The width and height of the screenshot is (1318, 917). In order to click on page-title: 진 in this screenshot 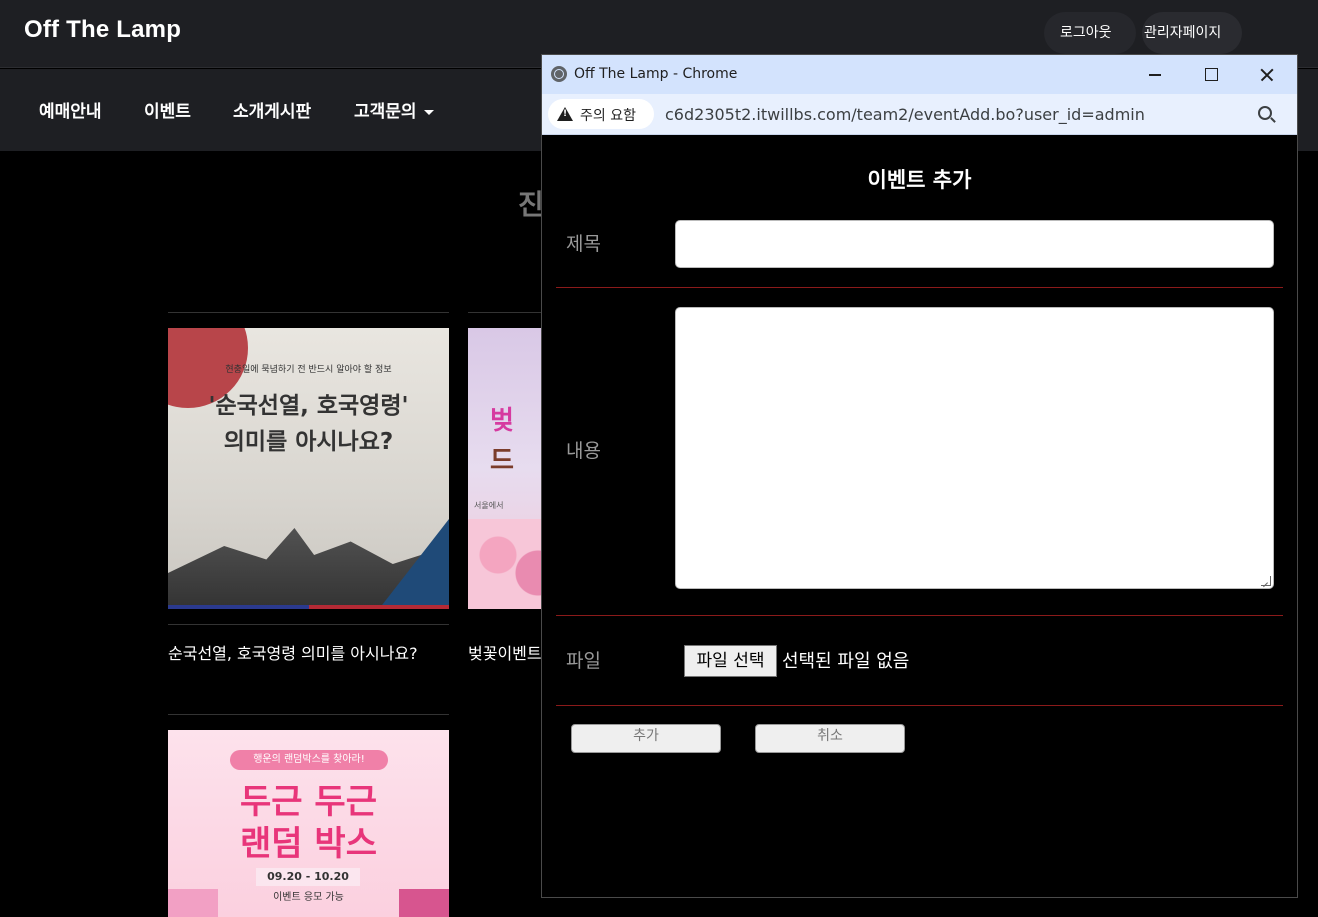, I will do `click(531, 204)`.